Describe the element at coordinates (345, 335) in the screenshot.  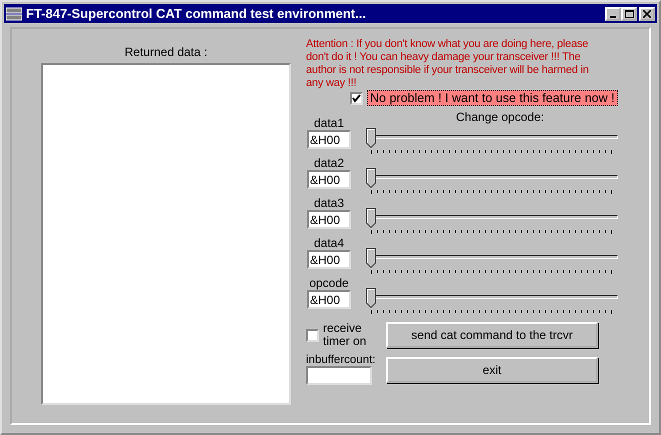
I see `timer-label: receive timer on` at that location.